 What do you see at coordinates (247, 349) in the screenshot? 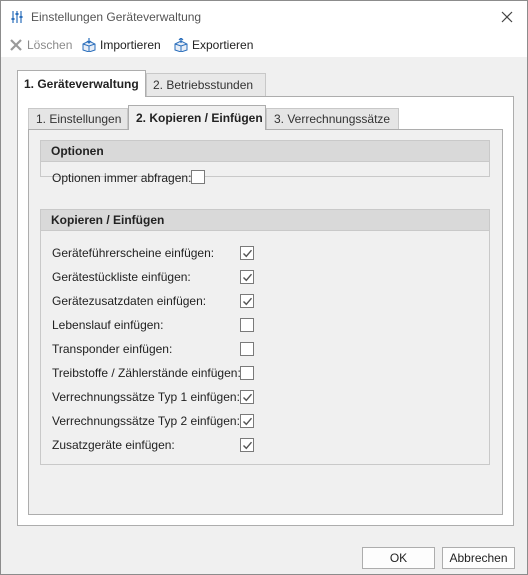
I see `checkbox-transponder` at bounding box center [247, 349].